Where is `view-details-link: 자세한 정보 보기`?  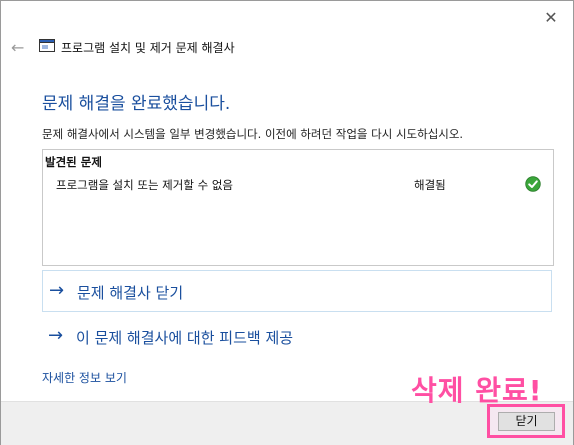
view-details-link: 자세한 정보 보기 is located at coordinates (84, 377).